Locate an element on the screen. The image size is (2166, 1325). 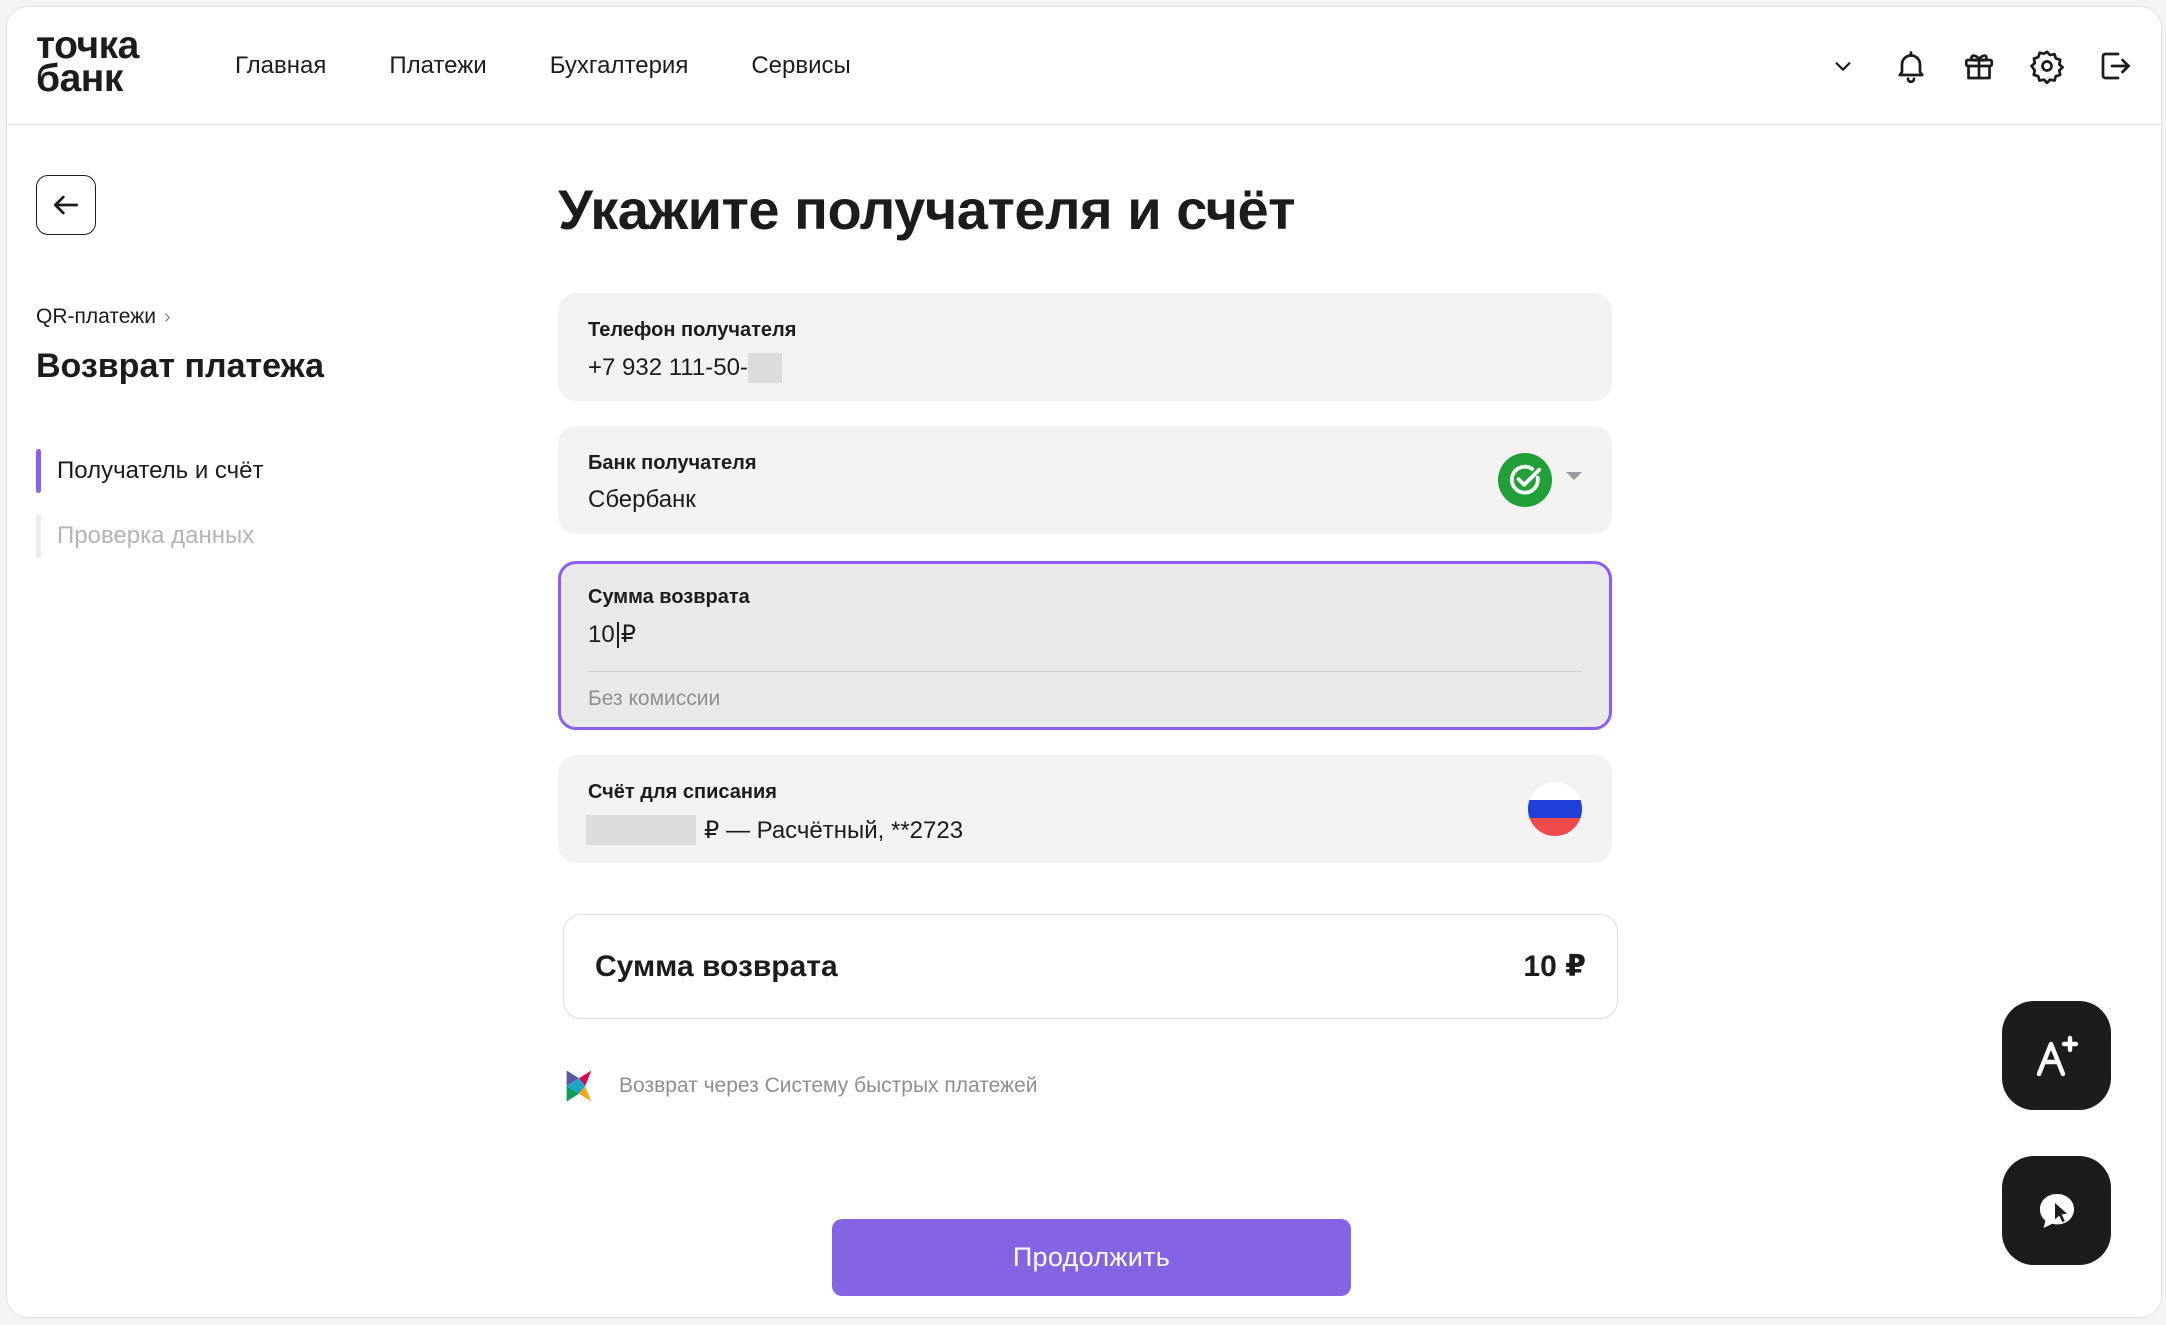
arrow-left-icon is located at coordinates (66, 205).